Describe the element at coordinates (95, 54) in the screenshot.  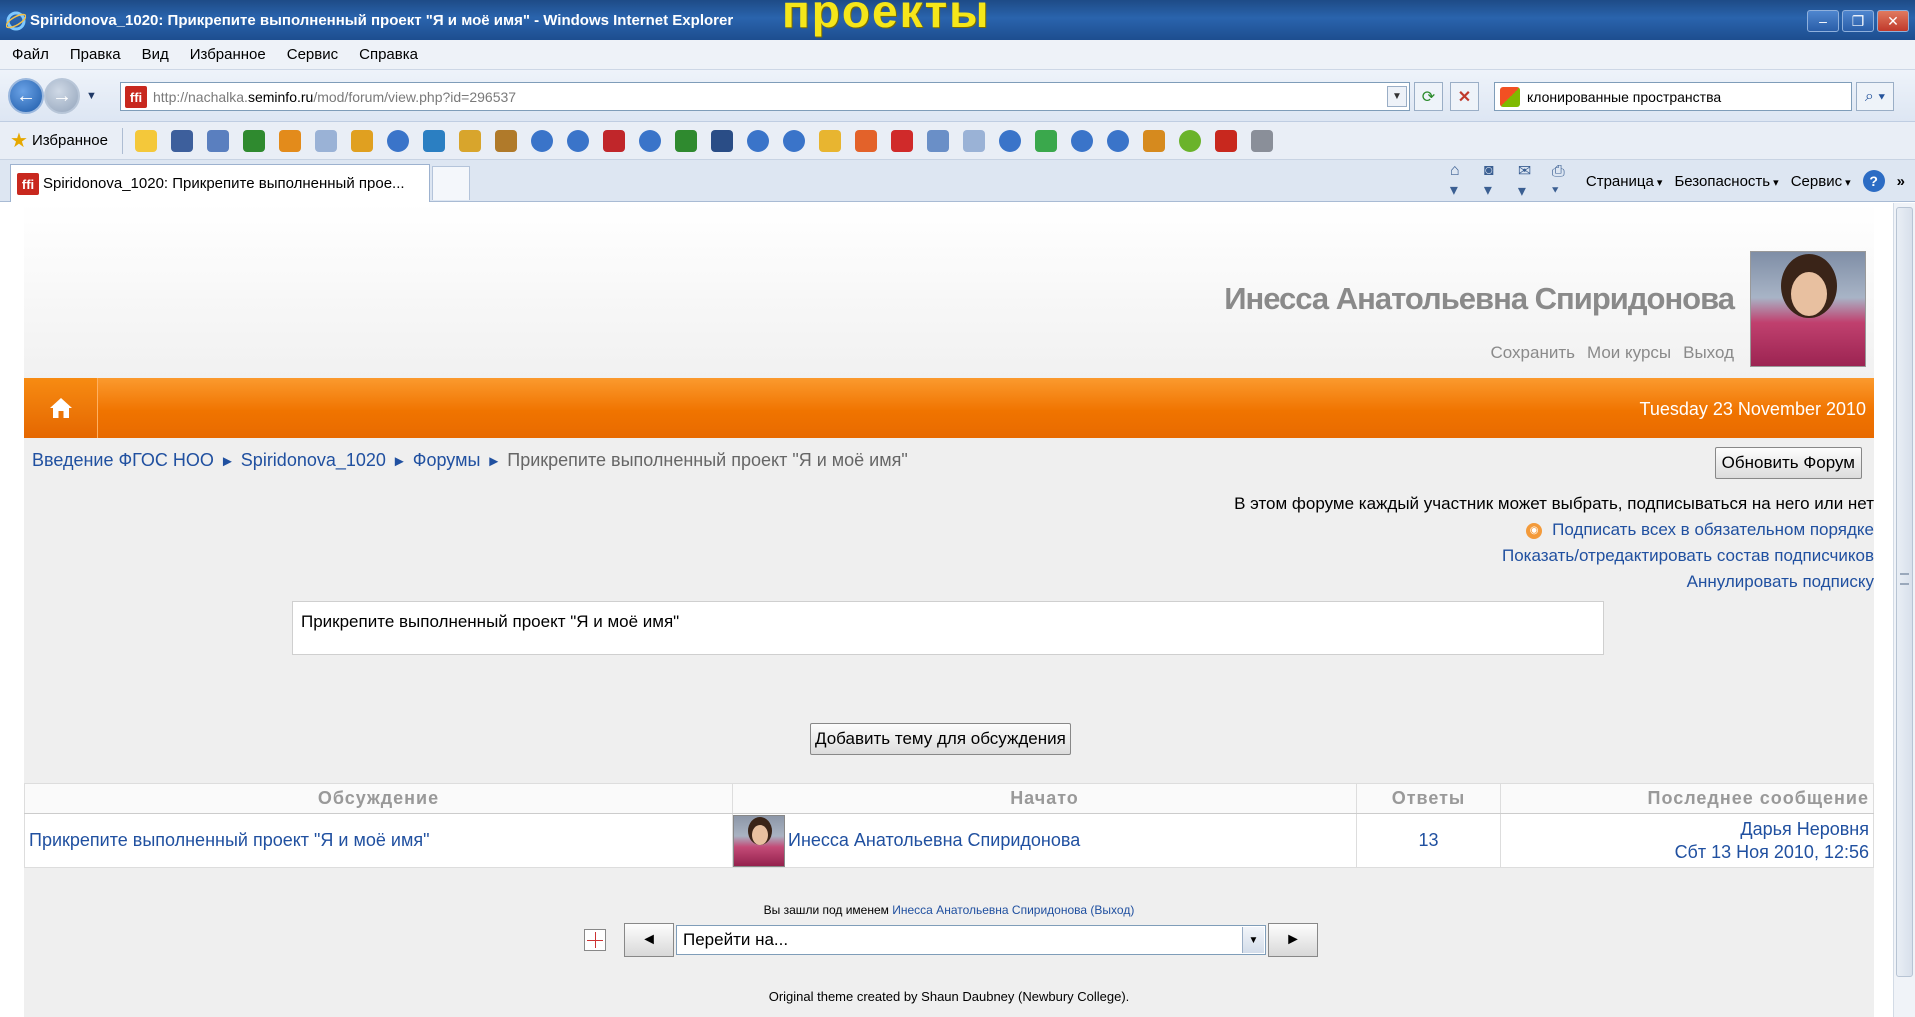
I see `menu-edit: Правка` at that location.